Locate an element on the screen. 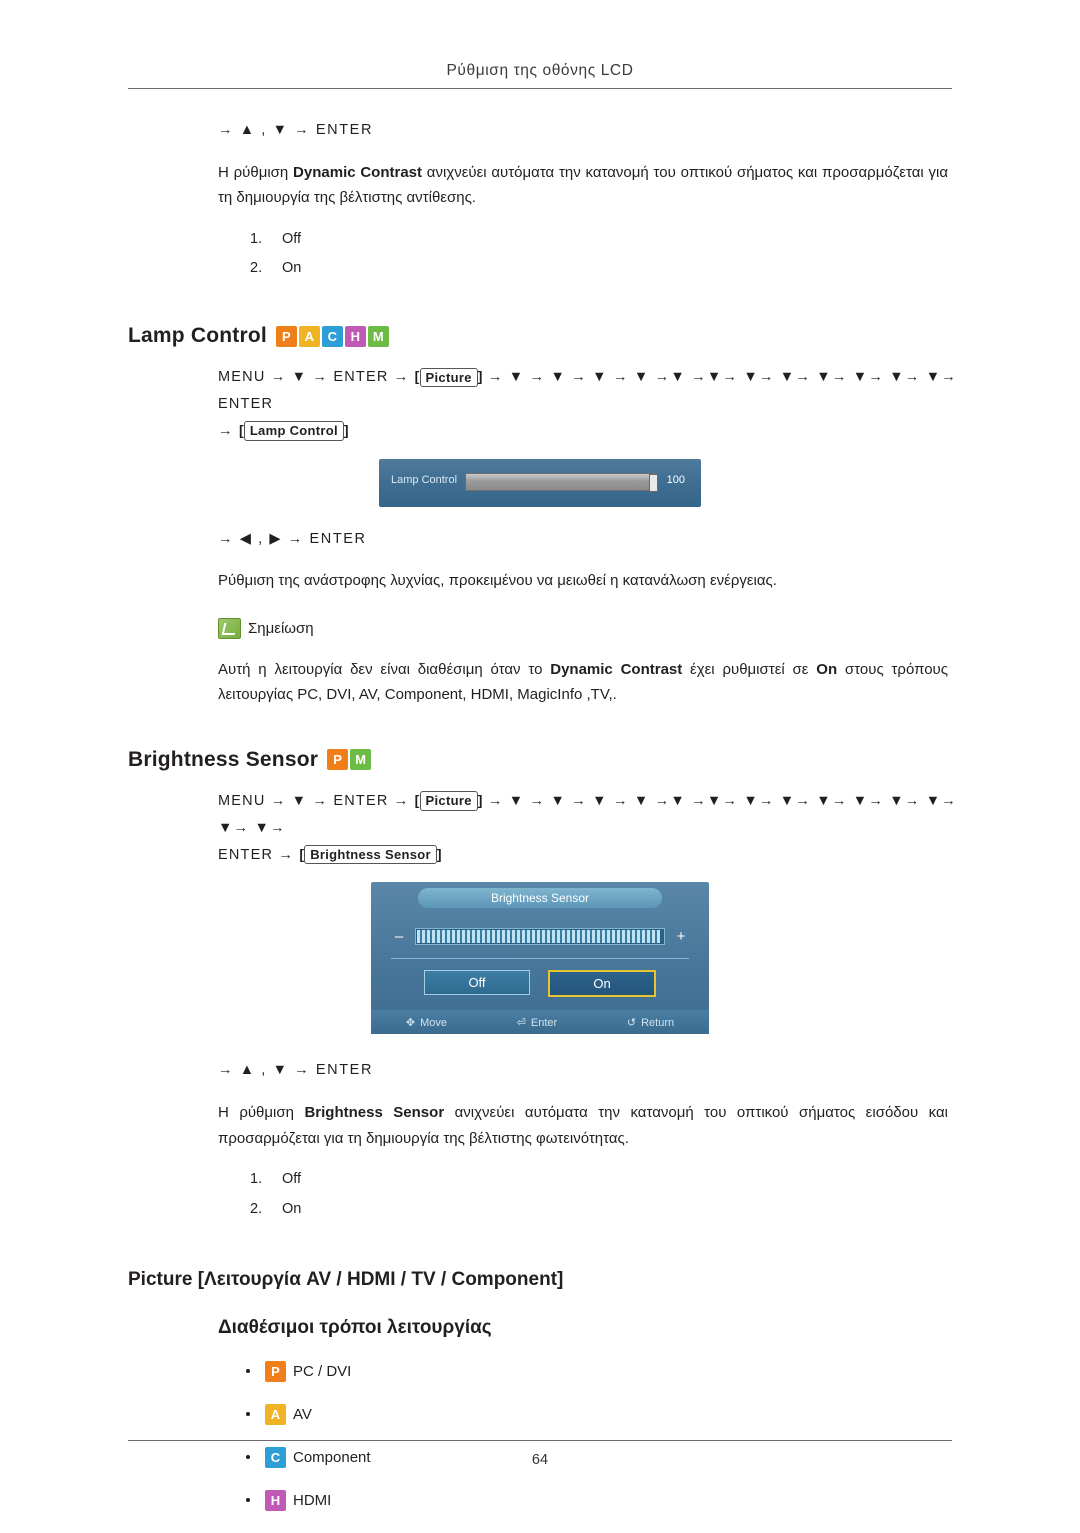 The width and height of the screenshot is (1080, 1533). dynamic-contrast-navline: → ▲ , ▼ → ENTER is located at coordinates (296, 130).